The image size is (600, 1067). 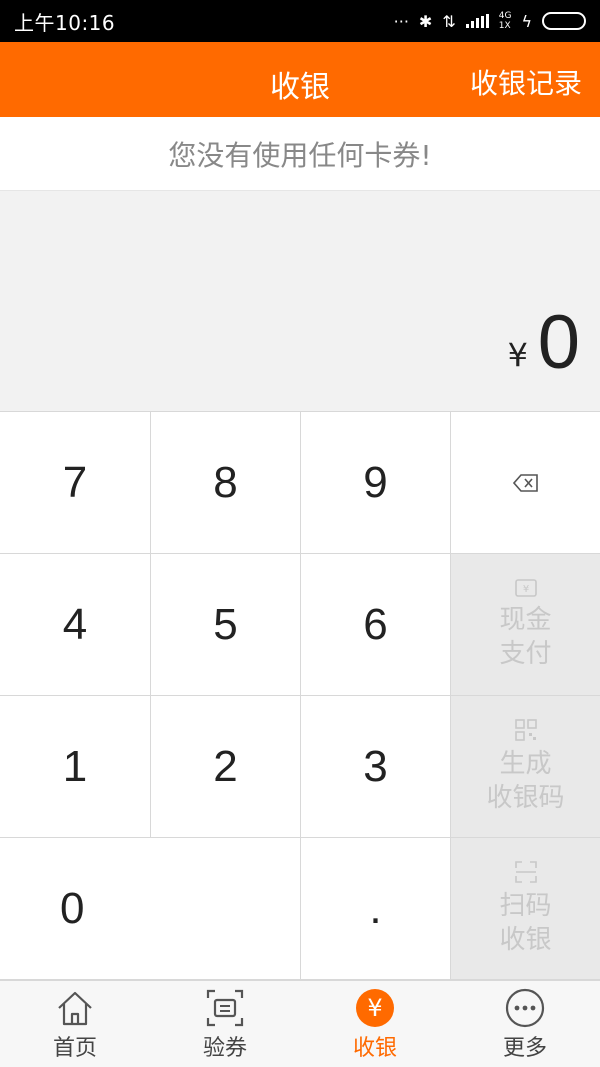 I want to click on nav-home: 首页, so click(x=75, y=1024).